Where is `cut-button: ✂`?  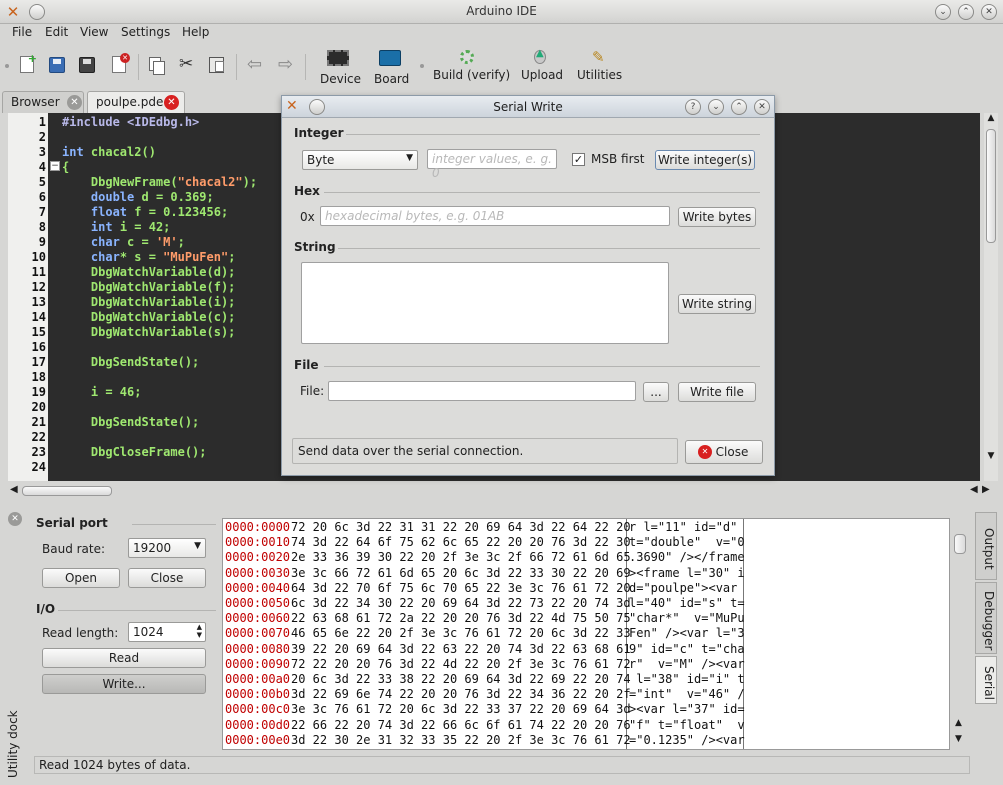
cut-button: ✂ is located at coordinates (187, 65).